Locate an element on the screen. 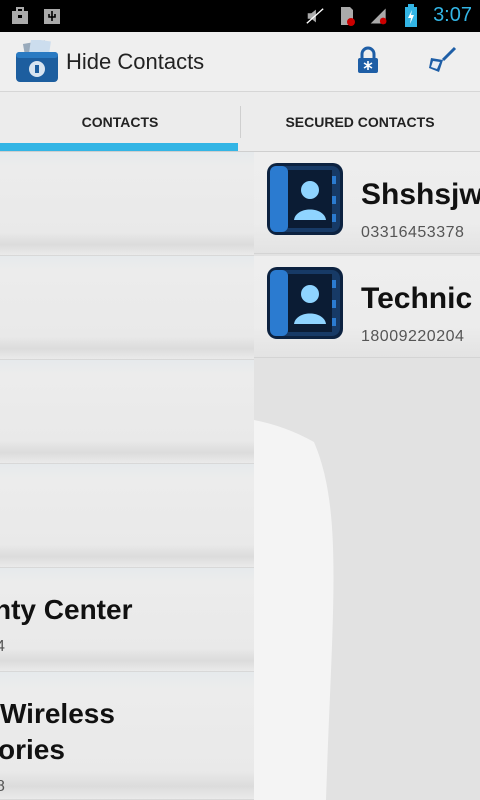 The image size is (480, 800). tab-bar: CONTACTS SECURED CONTACTS is located at coordinates (240, 122).